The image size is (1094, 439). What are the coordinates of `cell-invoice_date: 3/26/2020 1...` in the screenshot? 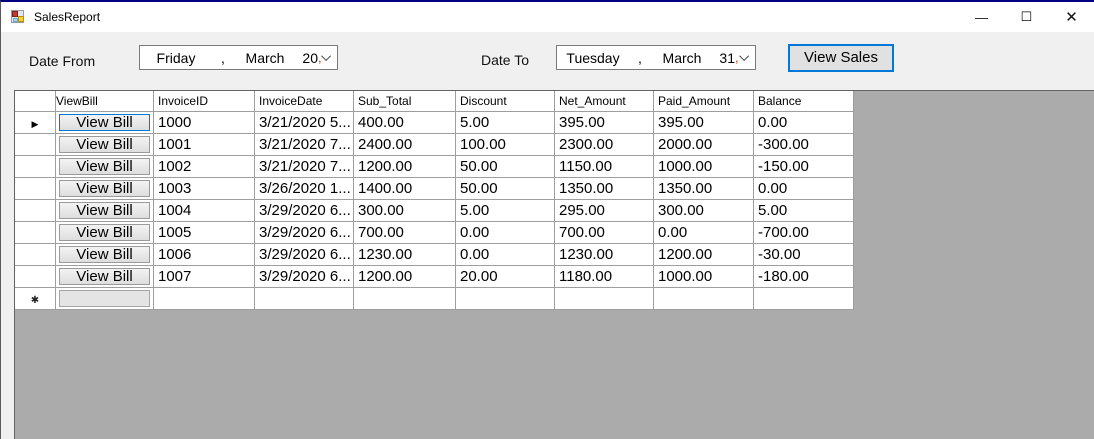 It's located at (304, 189).